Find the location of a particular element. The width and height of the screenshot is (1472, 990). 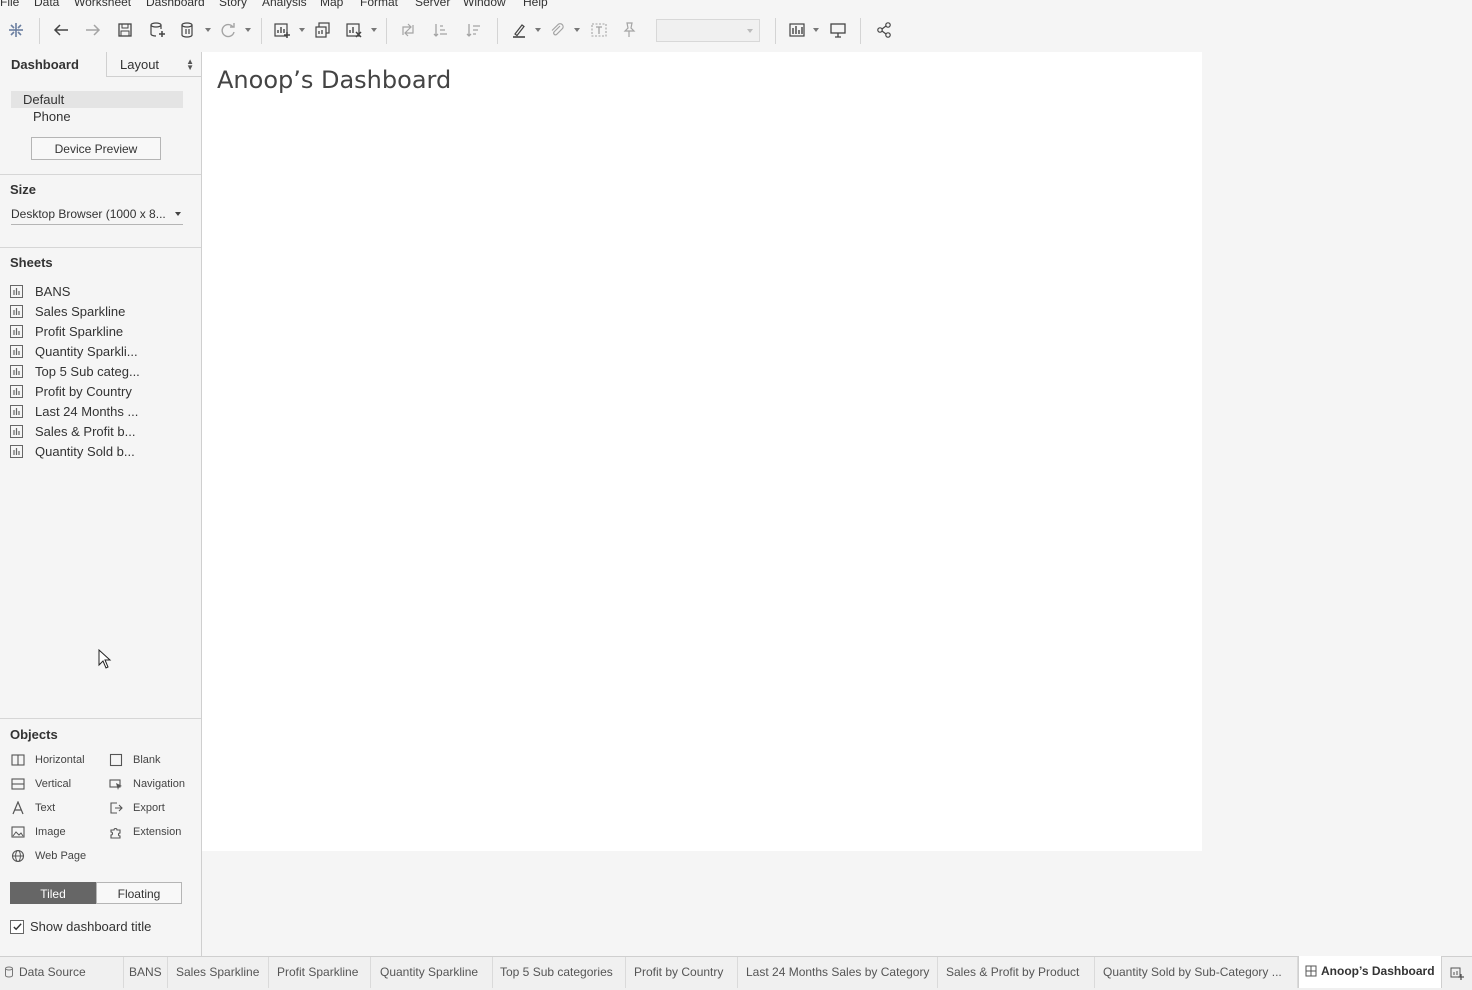

tableau-logo-icon is located at coordinates (16, 30).